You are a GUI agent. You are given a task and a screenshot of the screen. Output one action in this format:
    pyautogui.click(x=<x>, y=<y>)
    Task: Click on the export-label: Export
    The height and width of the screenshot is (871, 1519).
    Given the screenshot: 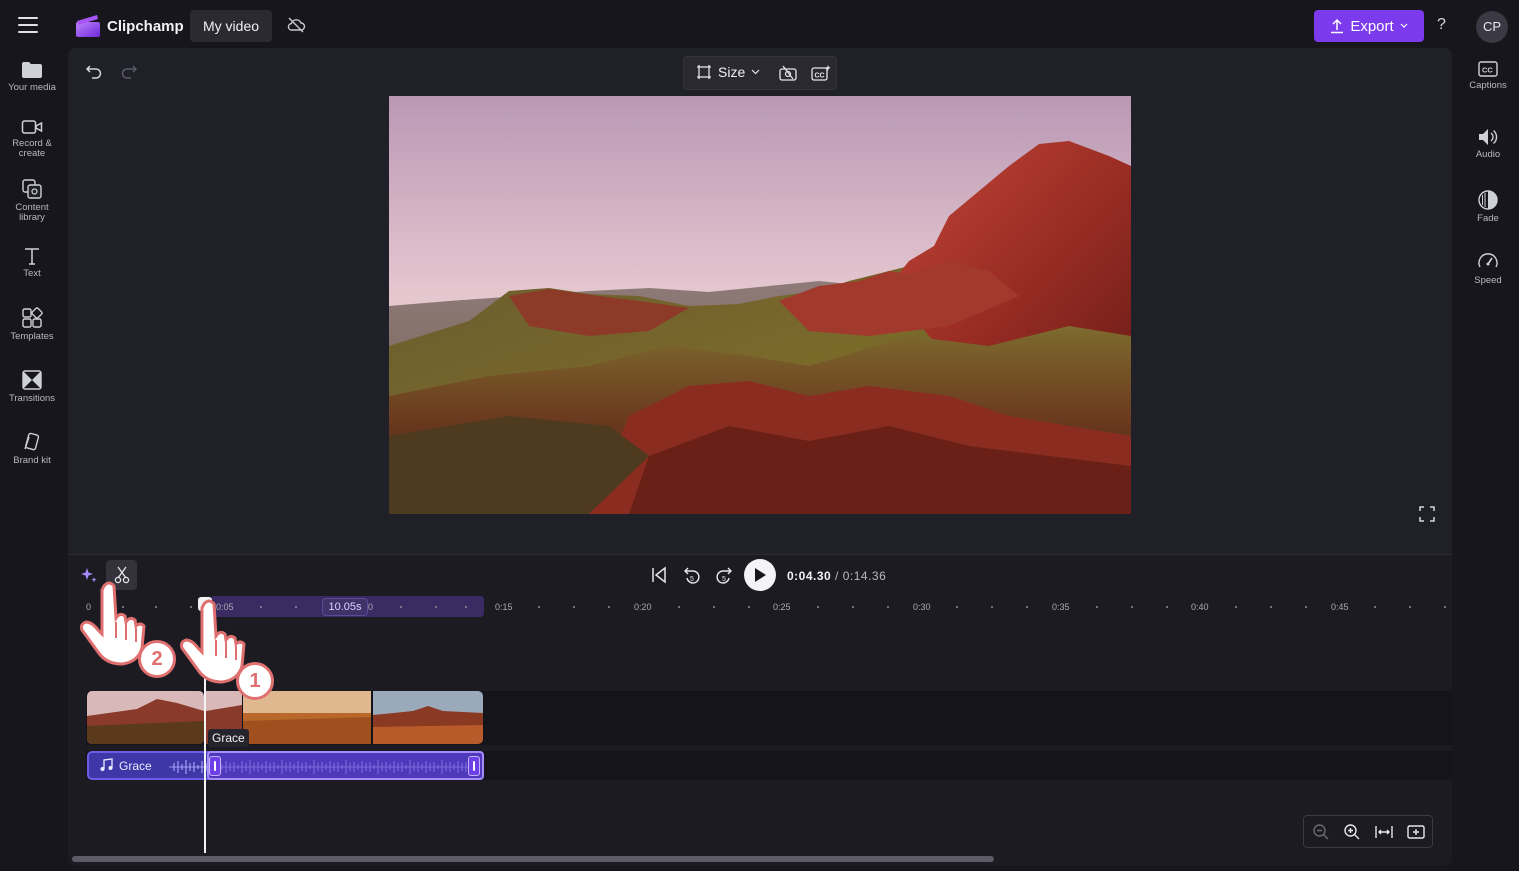 What is the action you would take?
    pyautogui.click(x=1372, y=26)
    